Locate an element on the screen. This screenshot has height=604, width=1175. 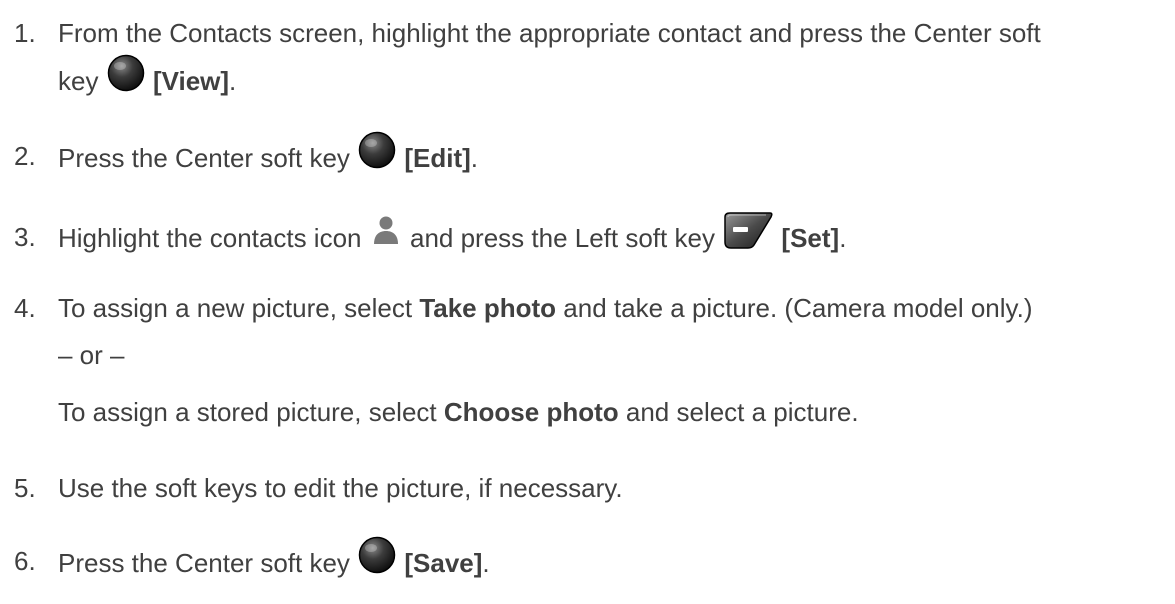
left-soft-key-icon is located at coordinates (748, 237).